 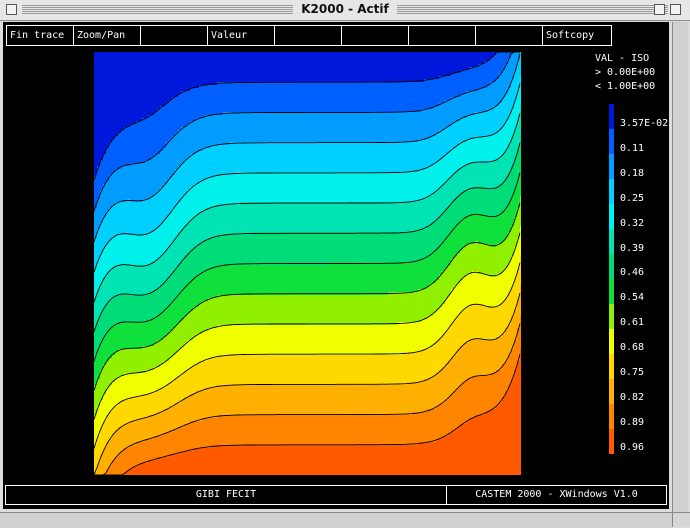 I want to click on legend-label: 0.11, so click(x=632, y=148).